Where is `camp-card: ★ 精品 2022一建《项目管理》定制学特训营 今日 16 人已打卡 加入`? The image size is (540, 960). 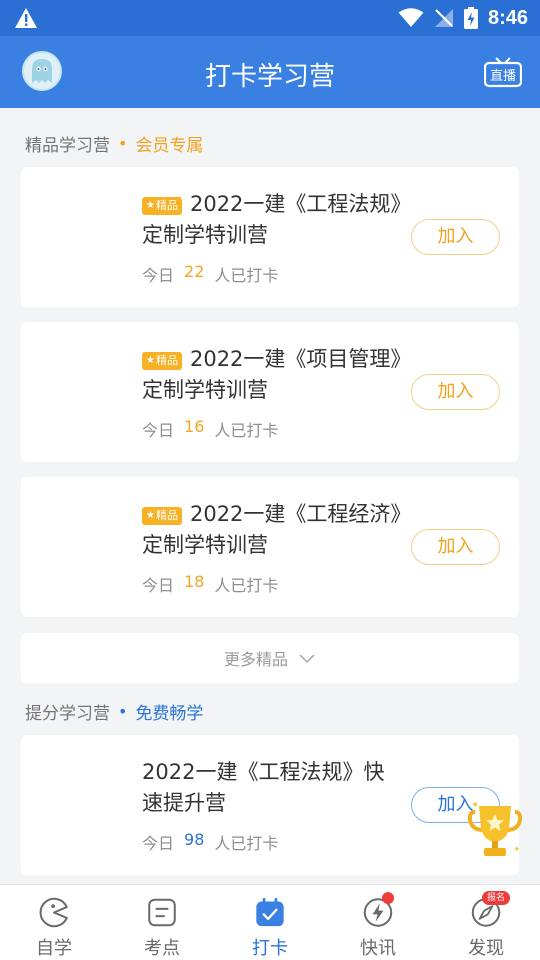
camp-card: ★ 精品 2022一建《项目管理》定制学特训营 今日 16 人已打卡 加入 is located at coordinates (270, 392).